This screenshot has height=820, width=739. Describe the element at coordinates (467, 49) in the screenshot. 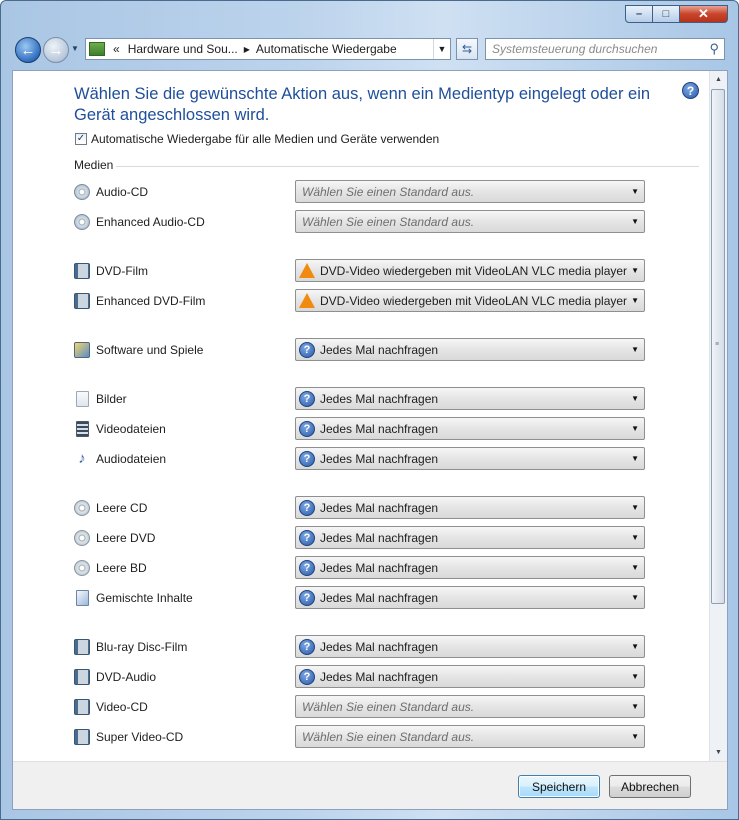

I see `refresh-button: ⇆` at that location.